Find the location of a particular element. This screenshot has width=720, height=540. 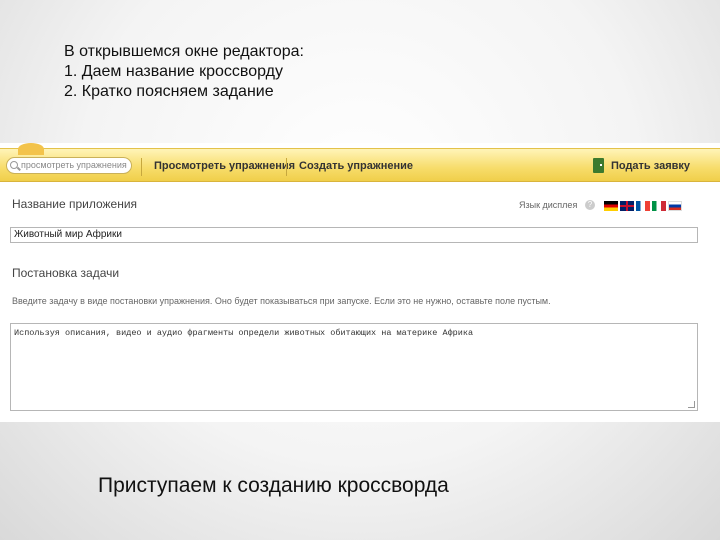

language-flags is located at coordinates (644, 206).